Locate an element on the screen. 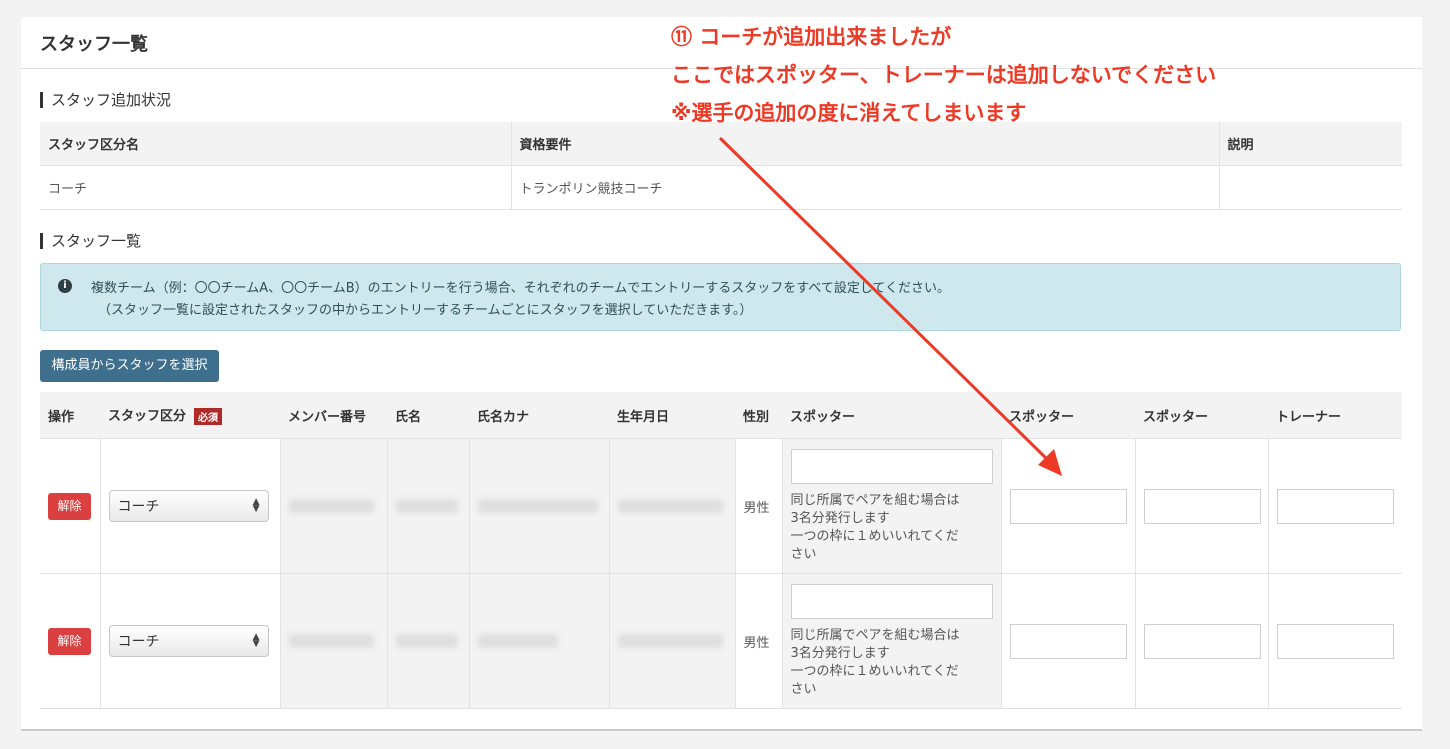  status-table: スタッフ区分名 資格要件 説明 コーチ トランポリン競技コーチ is located at coordinates (721, 166).